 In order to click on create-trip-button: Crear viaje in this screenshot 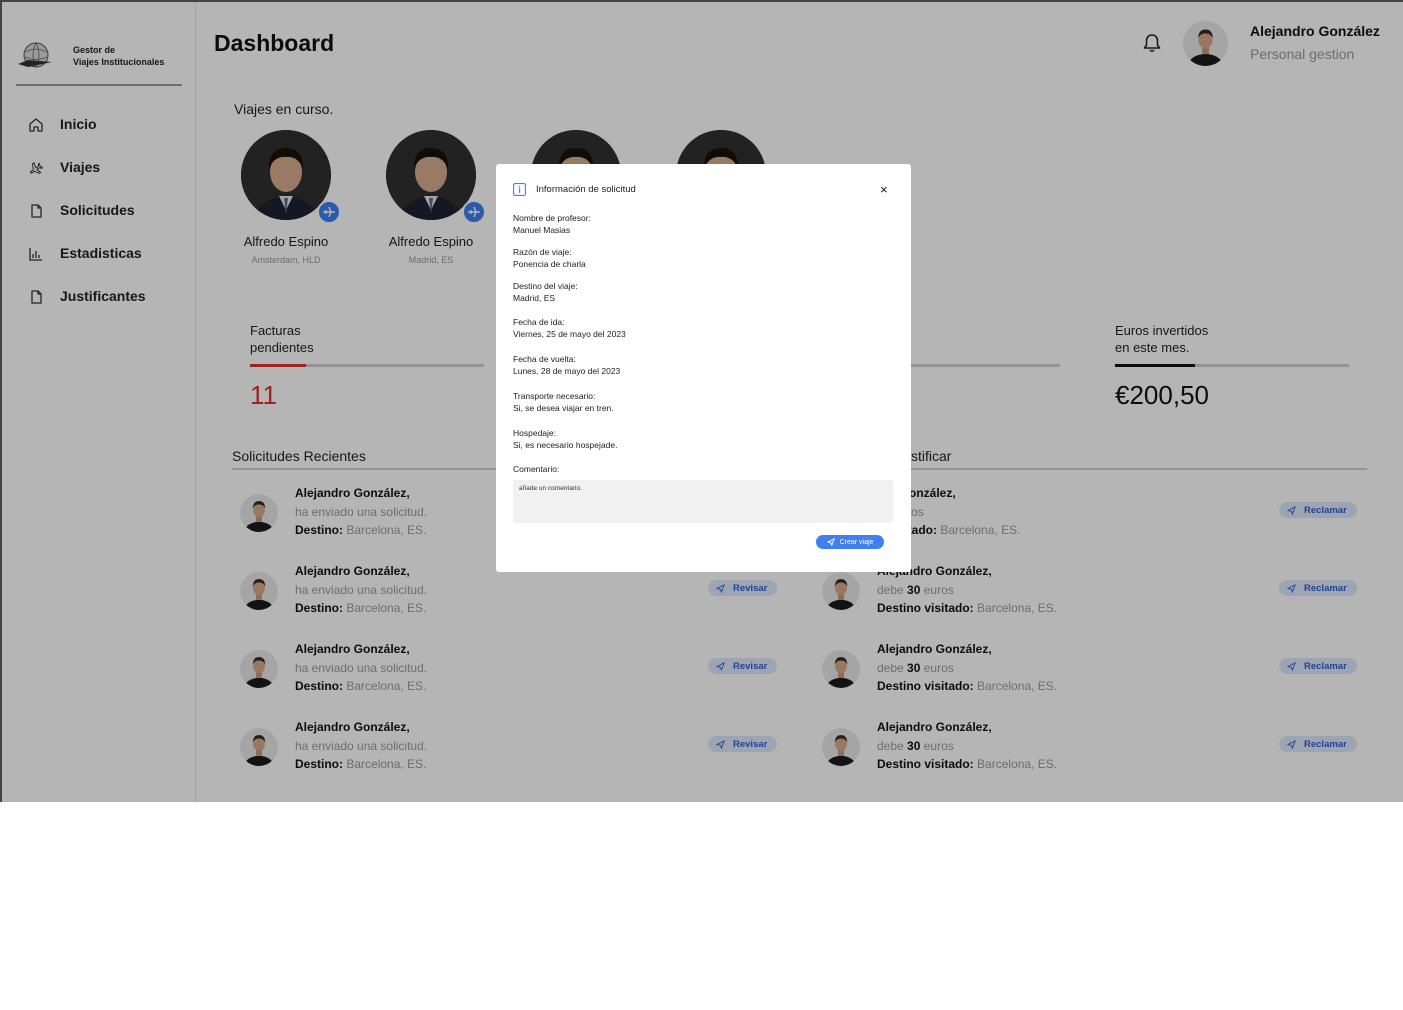, I will do `click(850, 542)`.